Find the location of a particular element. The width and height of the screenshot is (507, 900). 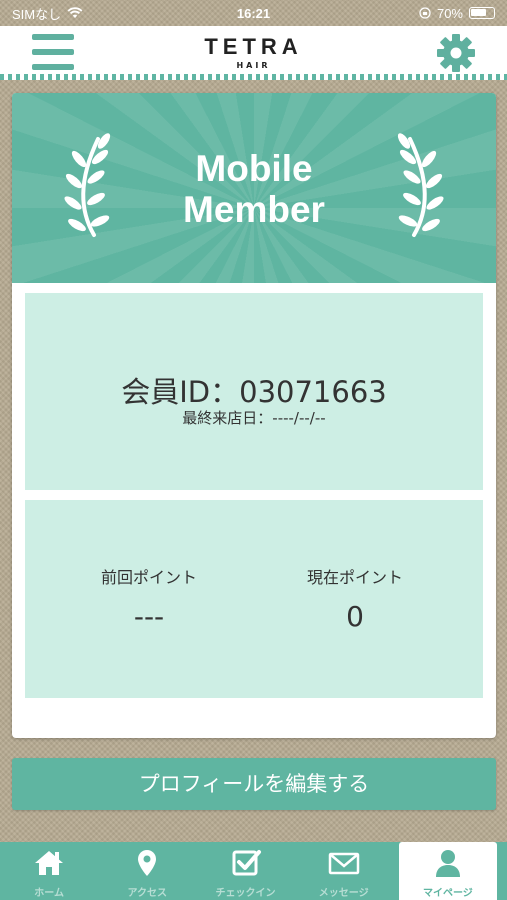

tab-access: アクセス is located at coordinates (147, 871).